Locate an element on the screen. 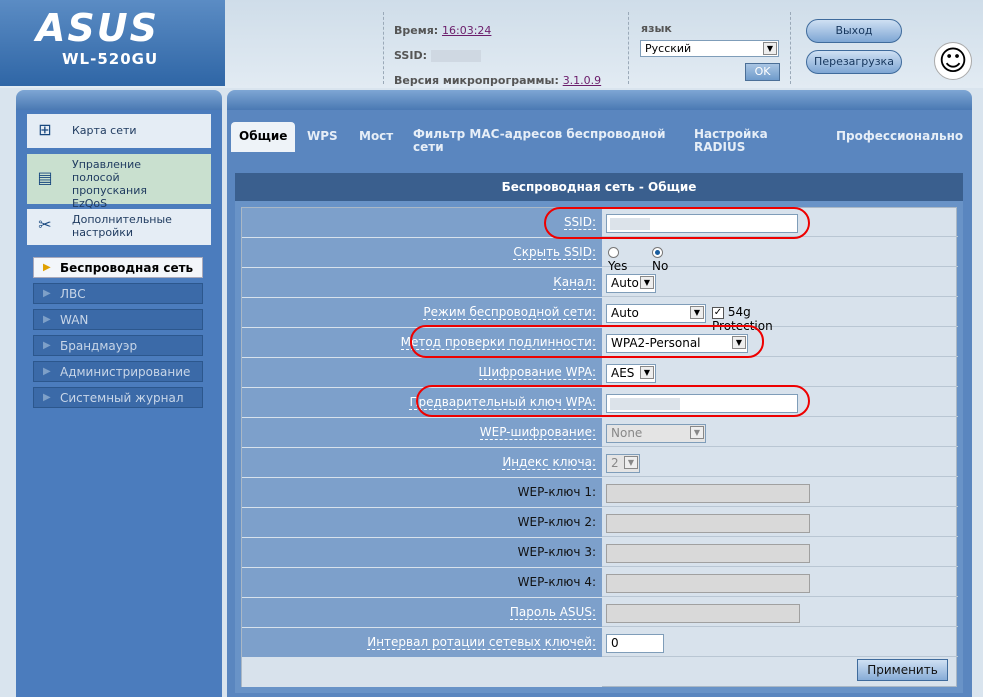 The width and height of the screenshot is (983, 697). subitem-label: Системный журнал is located at coordinates (122, 398).